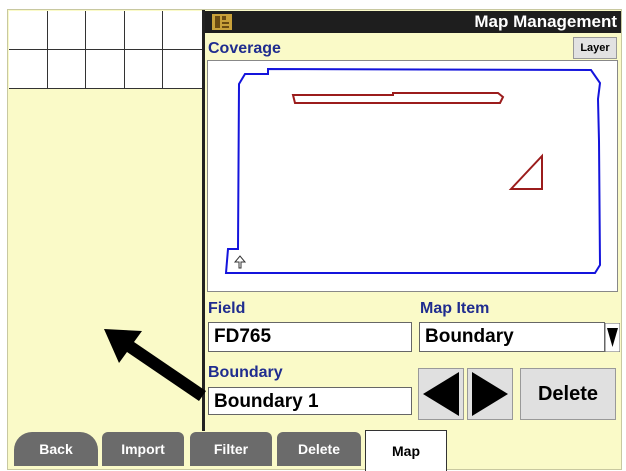 Image resolution: width=626 pixels, height=471 pixels. What do you see at coordinates (244, 48) in the screenshot?
I see `coverage-label: Coverage` at bounding box center [244, 48].